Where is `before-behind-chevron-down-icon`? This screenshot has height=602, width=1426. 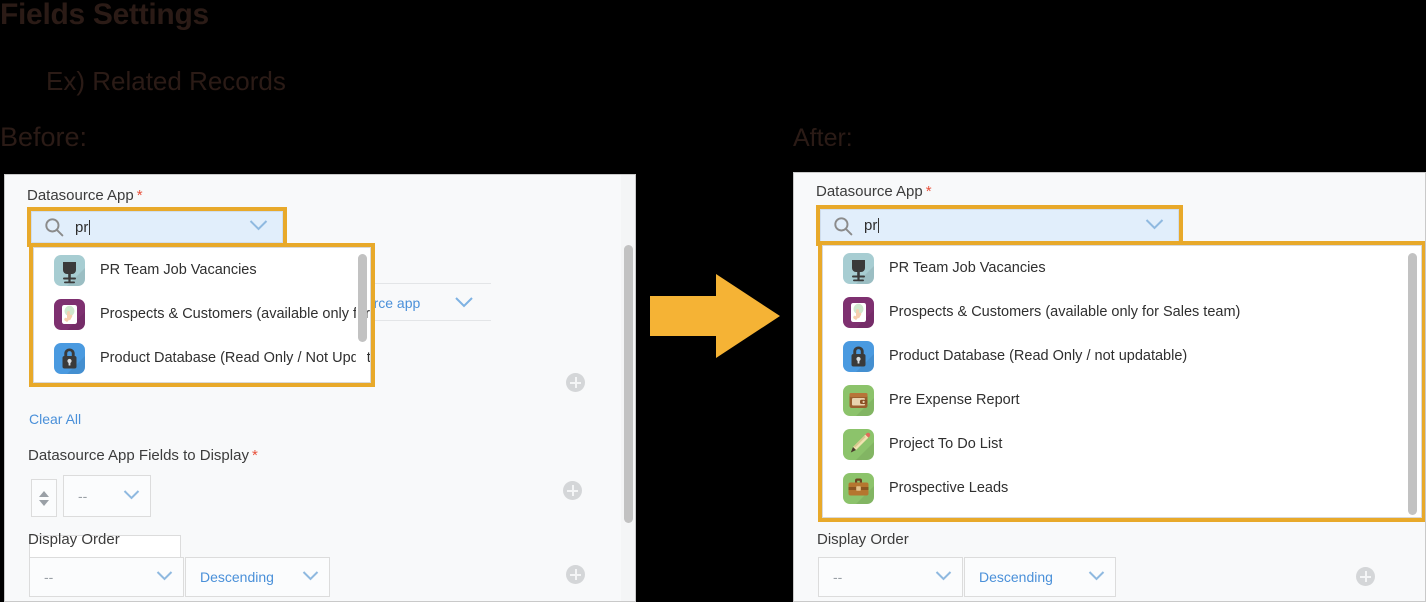 before-behind-chevron-down-icon is located at coordinates (538, 304).